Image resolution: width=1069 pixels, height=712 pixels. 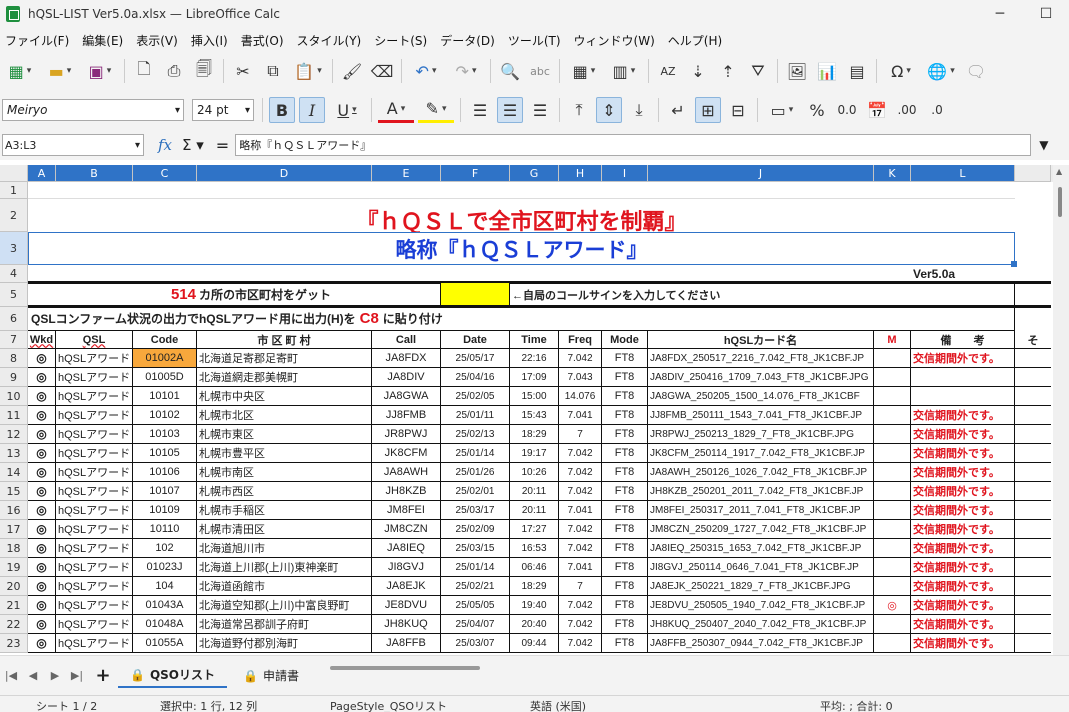 I want to click on cell-code: 01055A, so click(x=165, y=643).